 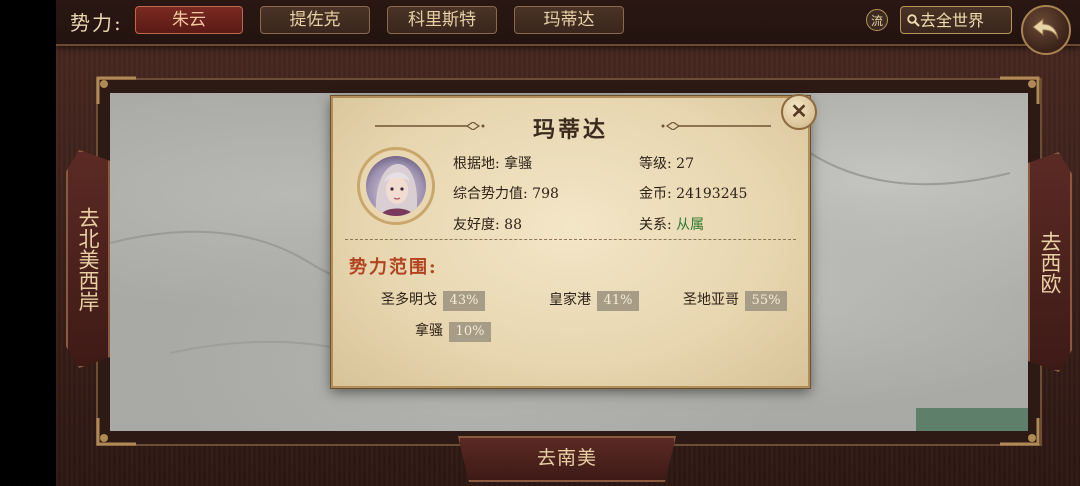 What do you see at coordinates (766, 301) in the screenshot?
I see `region-percent: 55%` at bounding box center [766, 301].